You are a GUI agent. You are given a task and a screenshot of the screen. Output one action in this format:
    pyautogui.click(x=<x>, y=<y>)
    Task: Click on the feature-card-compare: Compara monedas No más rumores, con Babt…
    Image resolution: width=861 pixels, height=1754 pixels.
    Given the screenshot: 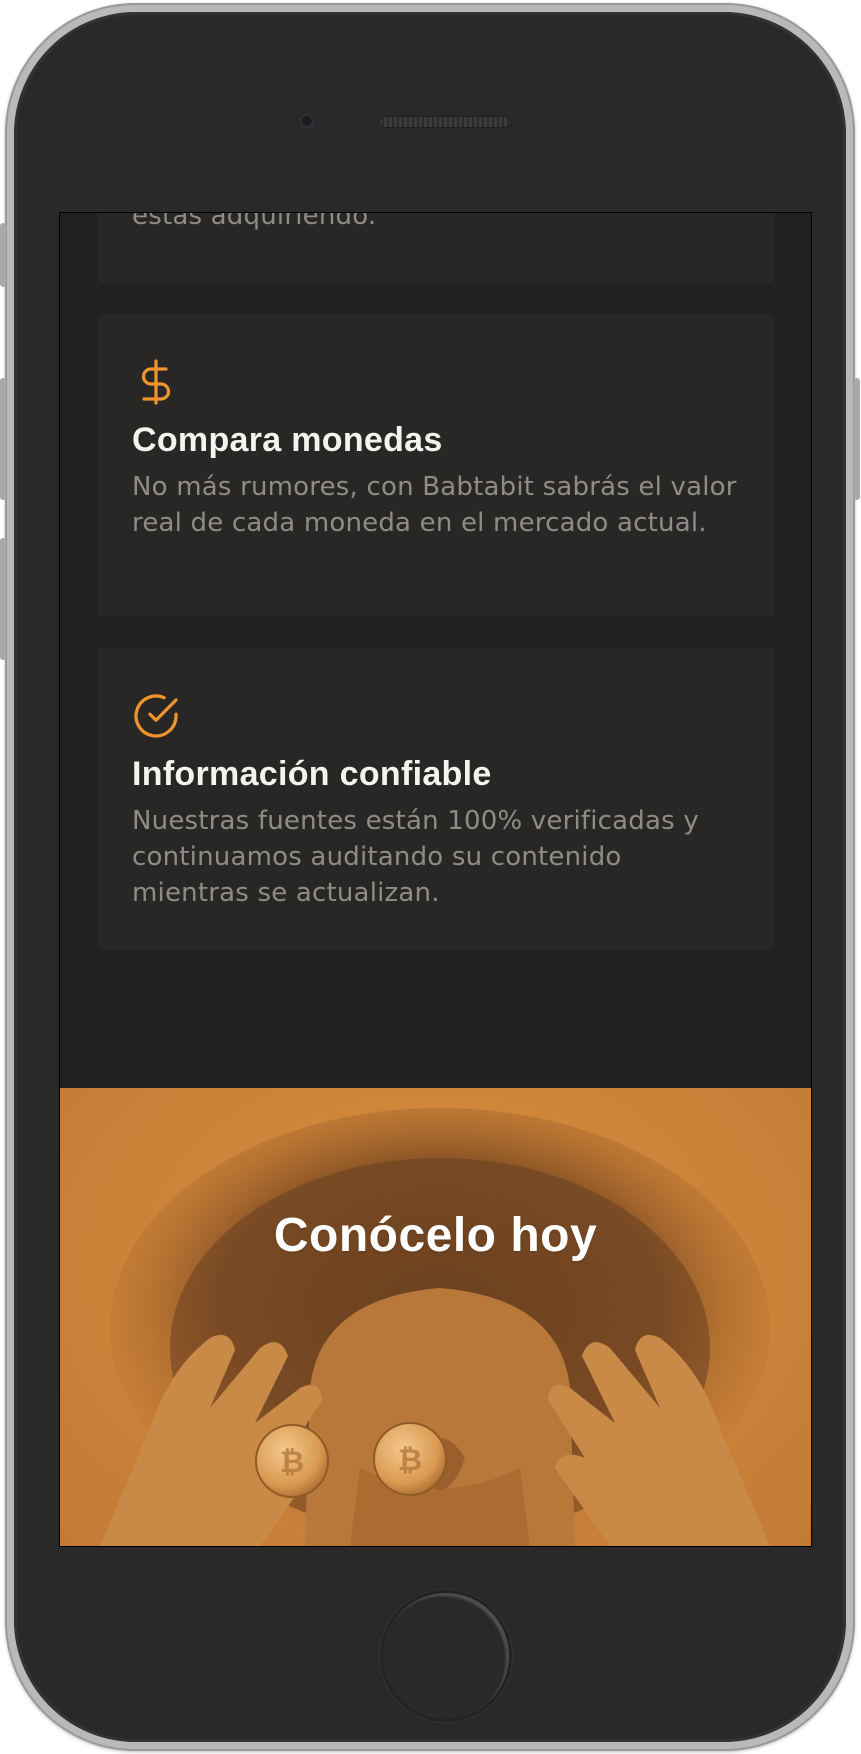 What is the action you would take?
    pyautogui.click(x=436, y=465)
    